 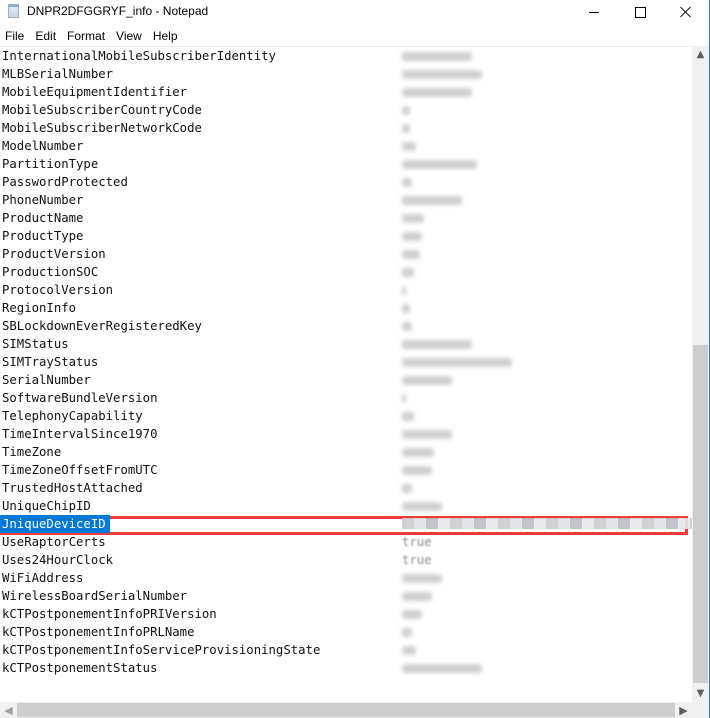 I want to click on scroll-left-arrow-icon: ◀, so click(x=8, y=710).